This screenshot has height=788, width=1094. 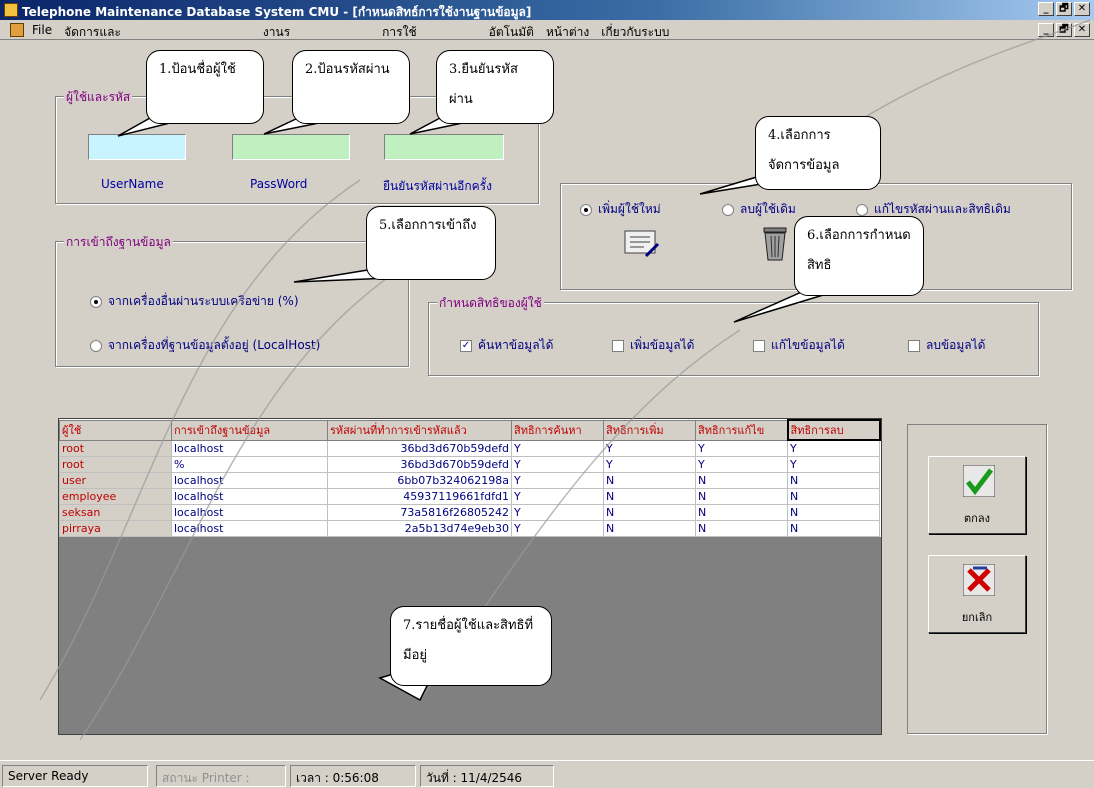 What do you see at coordinates (115, 512) in the screenshot?
I see `table-cell: seksan` at bounding box center [115, 512].